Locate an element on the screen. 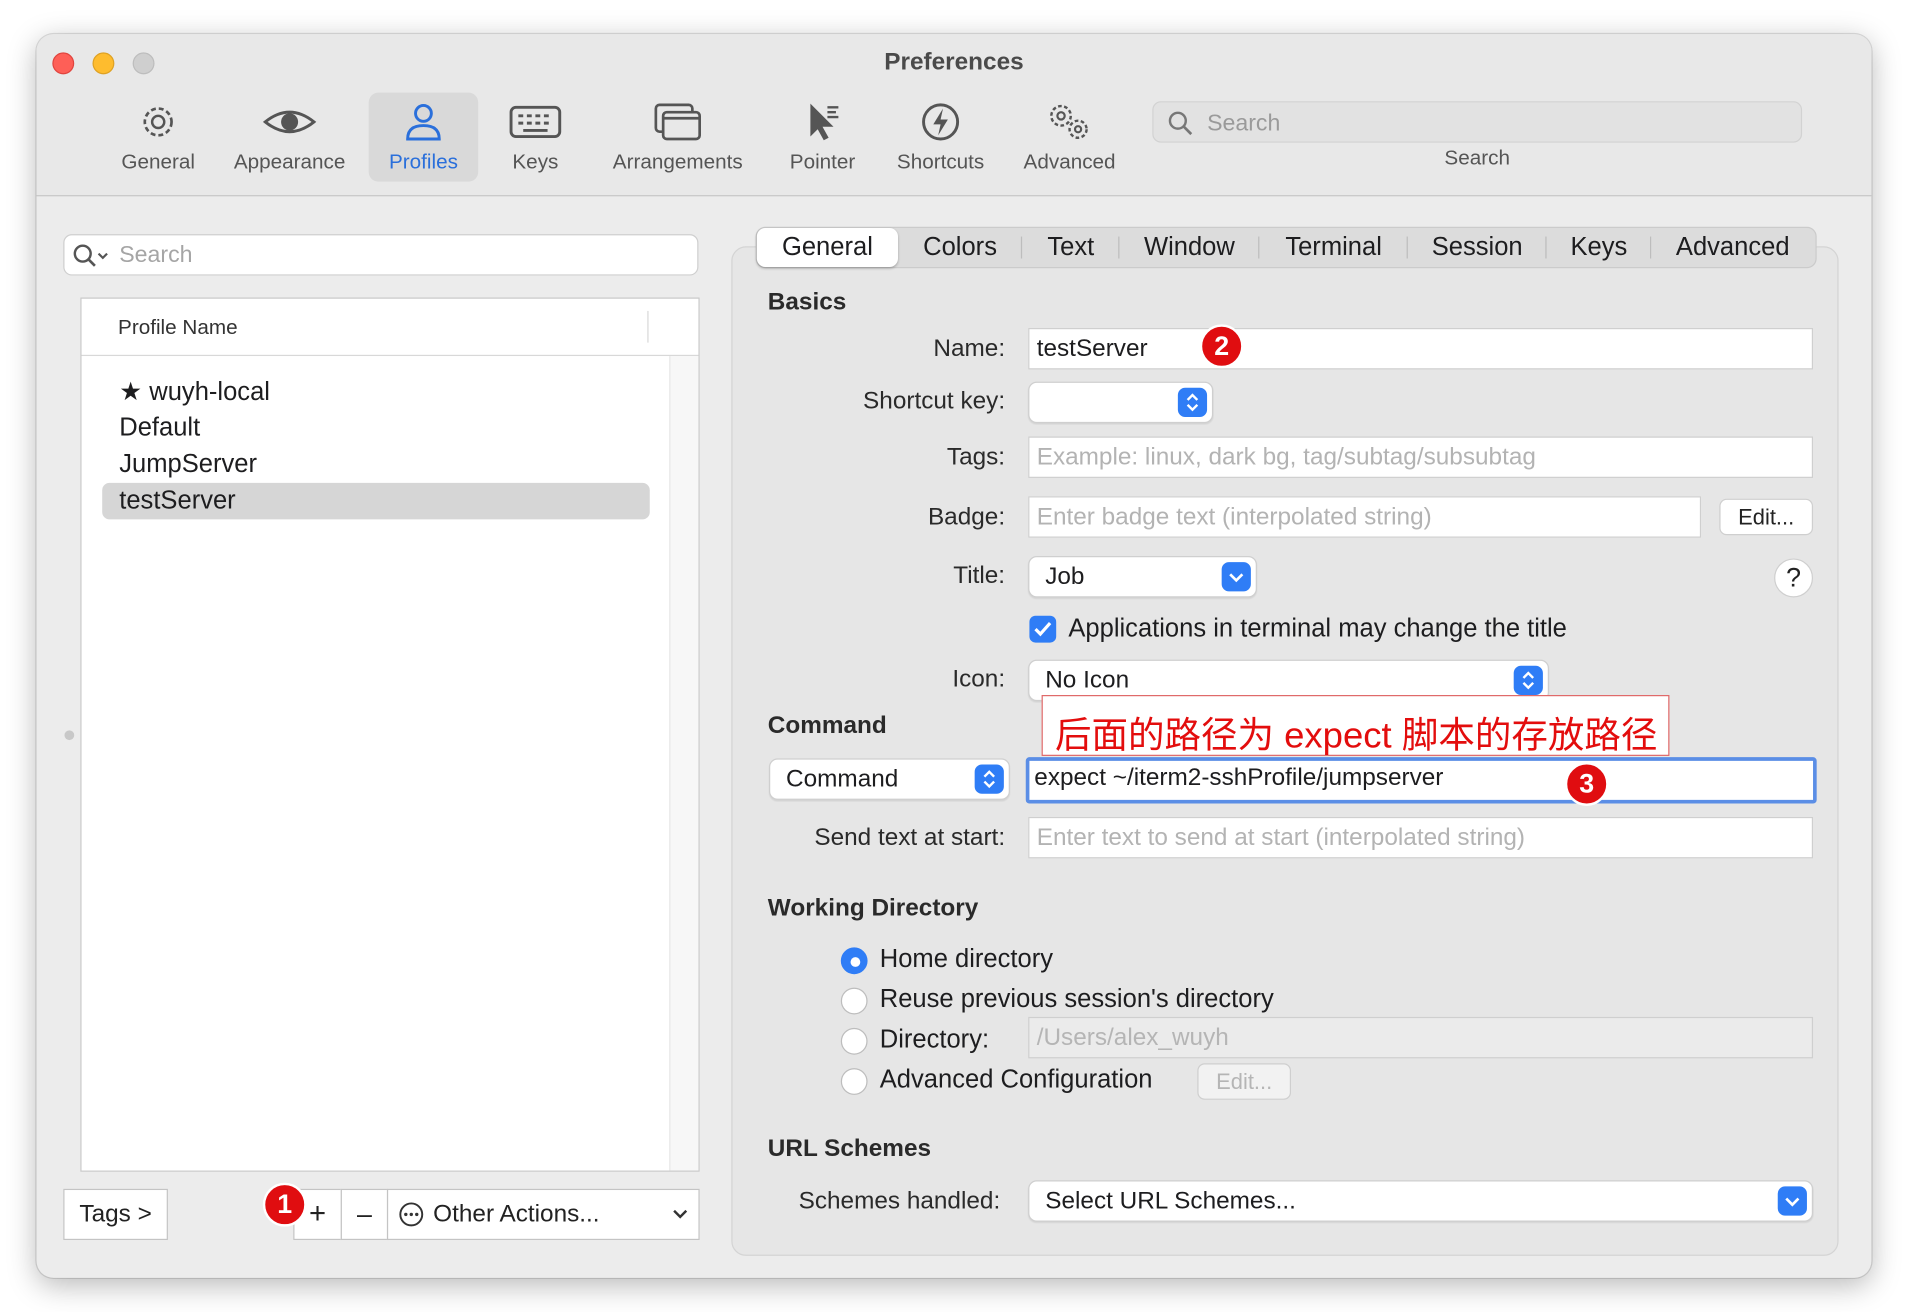 The image size is (1908, 1312). tab-text: Text is located at coordinates (1071, 247).